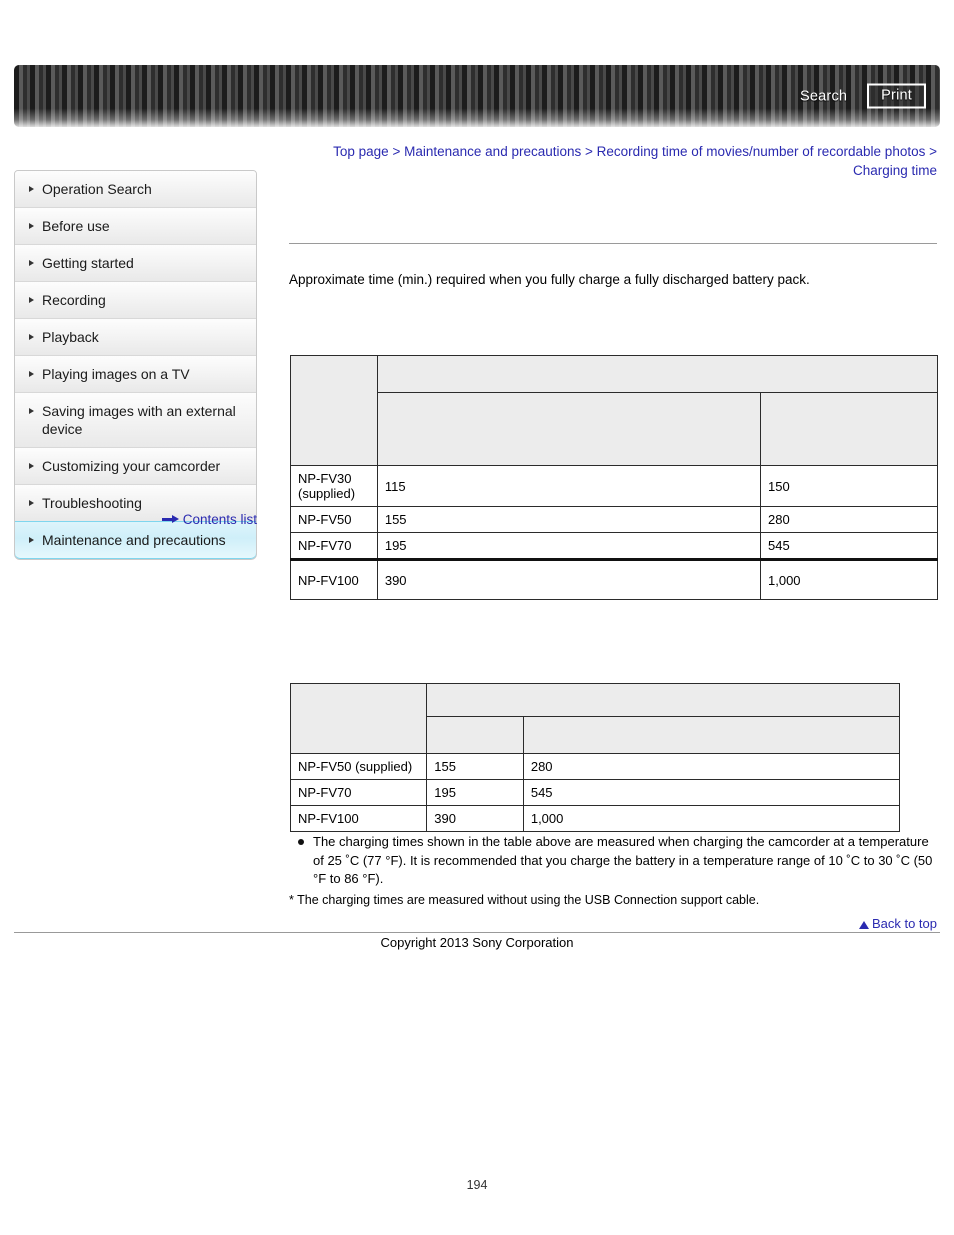 The height and width of the screenshot is (1235, 954). I want to click on sidebar-item-label: Saving images with an external device, so click(139, 420).